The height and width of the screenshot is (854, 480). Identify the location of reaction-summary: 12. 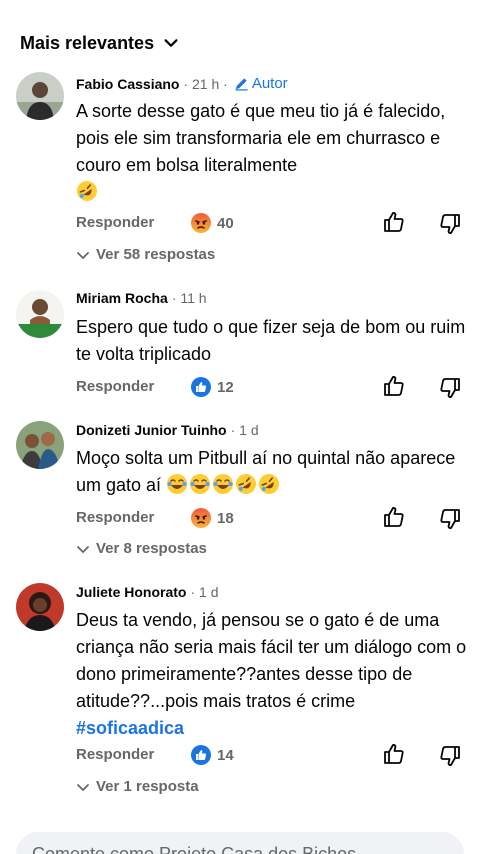
(212, 387).